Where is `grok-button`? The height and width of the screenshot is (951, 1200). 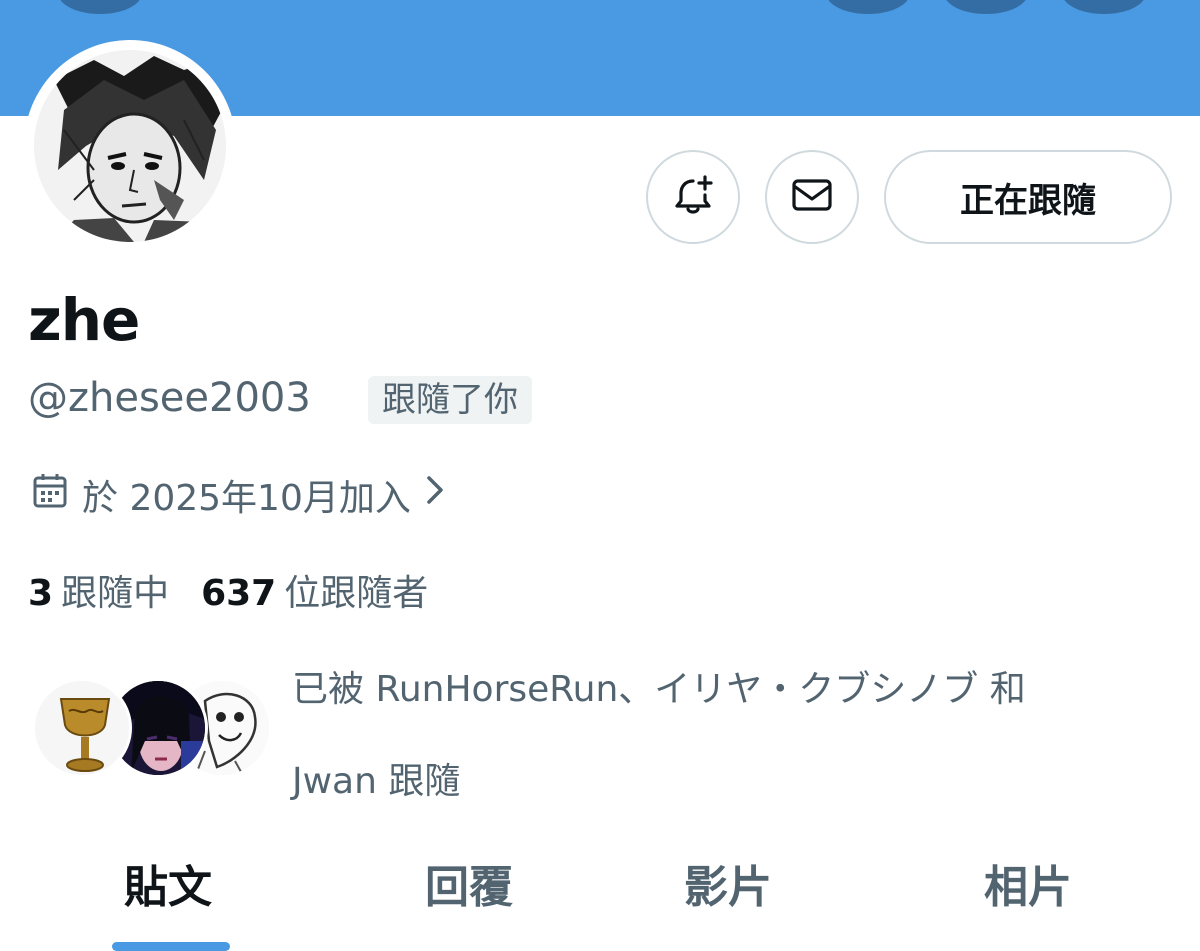
grok-button is located at coordinates (868, 7).